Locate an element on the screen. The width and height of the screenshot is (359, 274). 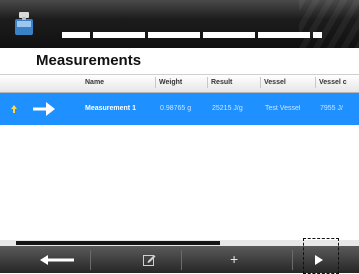
column-header-name: Name is located at coordinates (105, 82).